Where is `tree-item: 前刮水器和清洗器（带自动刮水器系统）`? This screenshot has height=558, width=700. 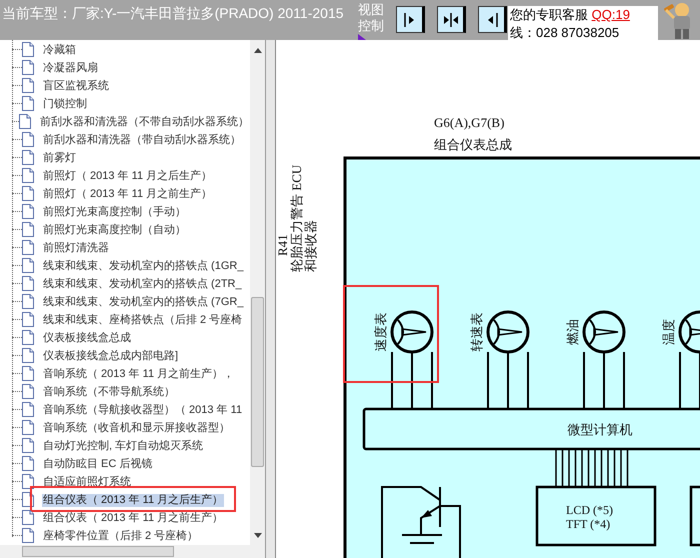 tree-item: 前刮水器和清洗器（带自动刮水器系统） is located at coordinates (142, 140).